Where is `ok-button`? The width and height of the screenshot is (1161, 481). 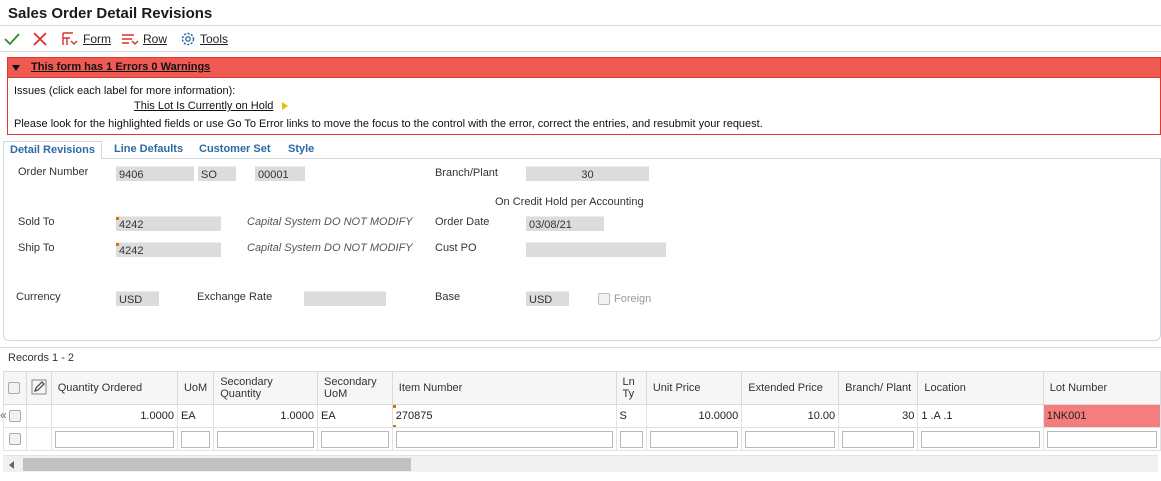
ok-button is located at coordinates (12, 39).